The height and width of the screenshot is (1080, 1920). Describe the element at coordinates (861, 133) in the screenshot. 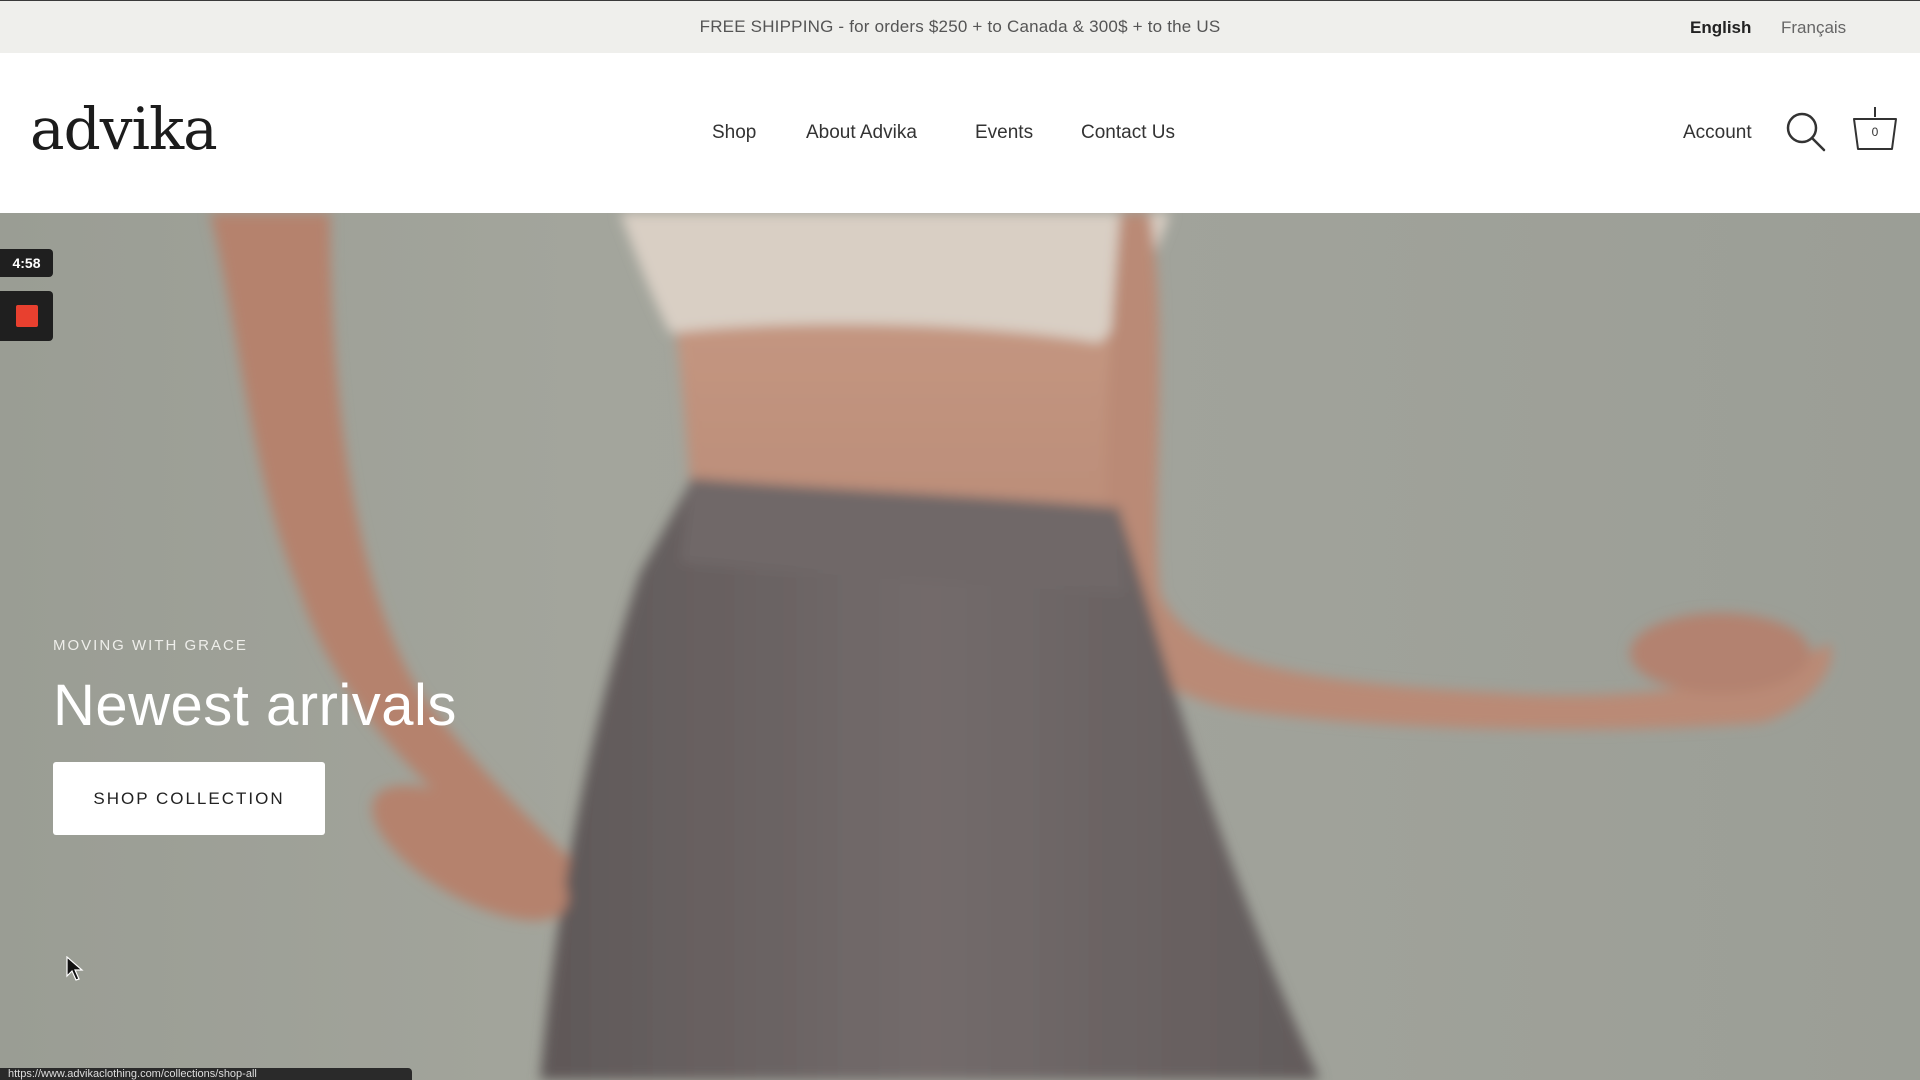

I see `nav-about: About Advika` at that location.